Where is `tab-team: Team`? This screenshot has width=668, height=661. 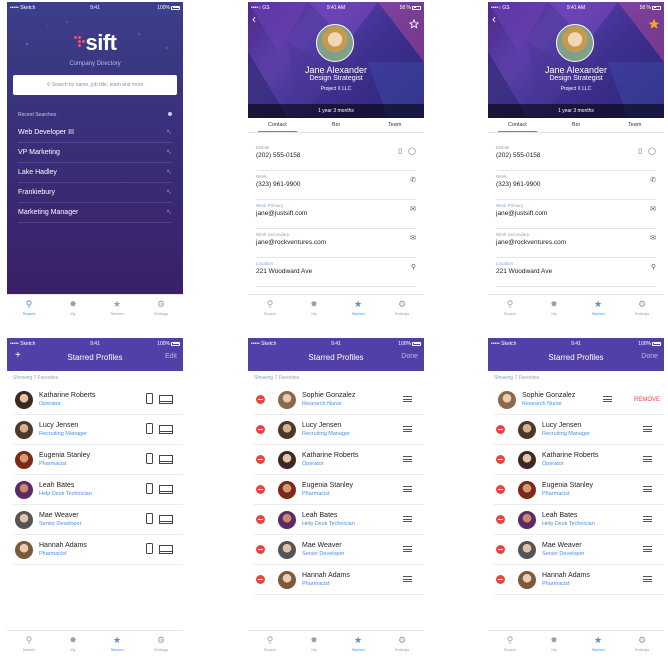
tab-team: Team is located at coordinates (394, 125).